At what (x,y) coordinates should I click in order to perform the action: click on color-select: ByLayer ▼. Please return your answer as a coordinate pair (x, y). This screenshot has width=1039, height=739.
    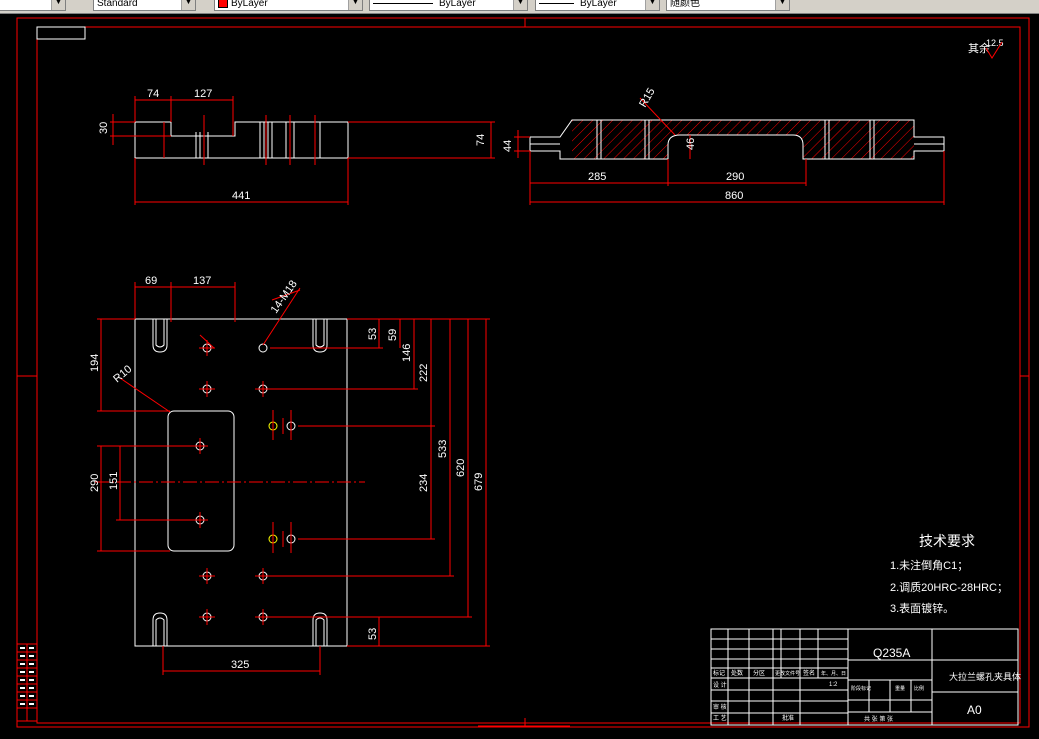
    Looking at the image, I should click on (288, 5).